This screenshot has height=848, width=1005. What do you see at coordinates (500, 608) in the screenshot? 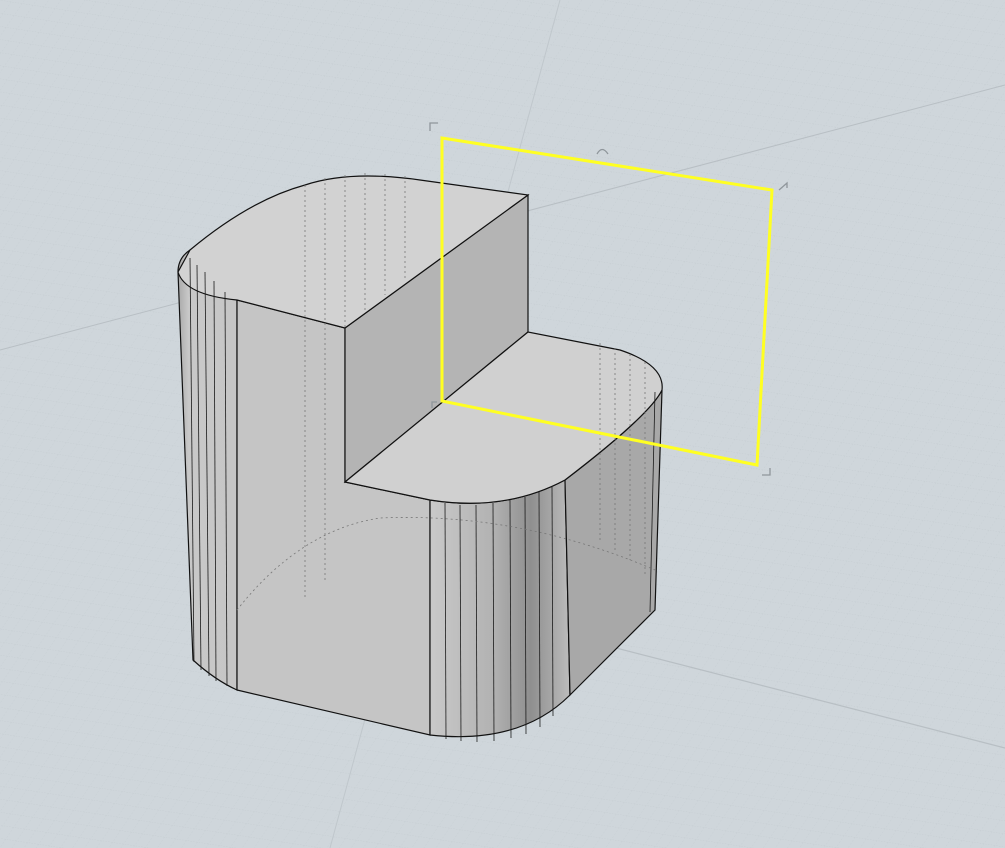
I see `rounded-corner-column` at bounding box center [500, 608].